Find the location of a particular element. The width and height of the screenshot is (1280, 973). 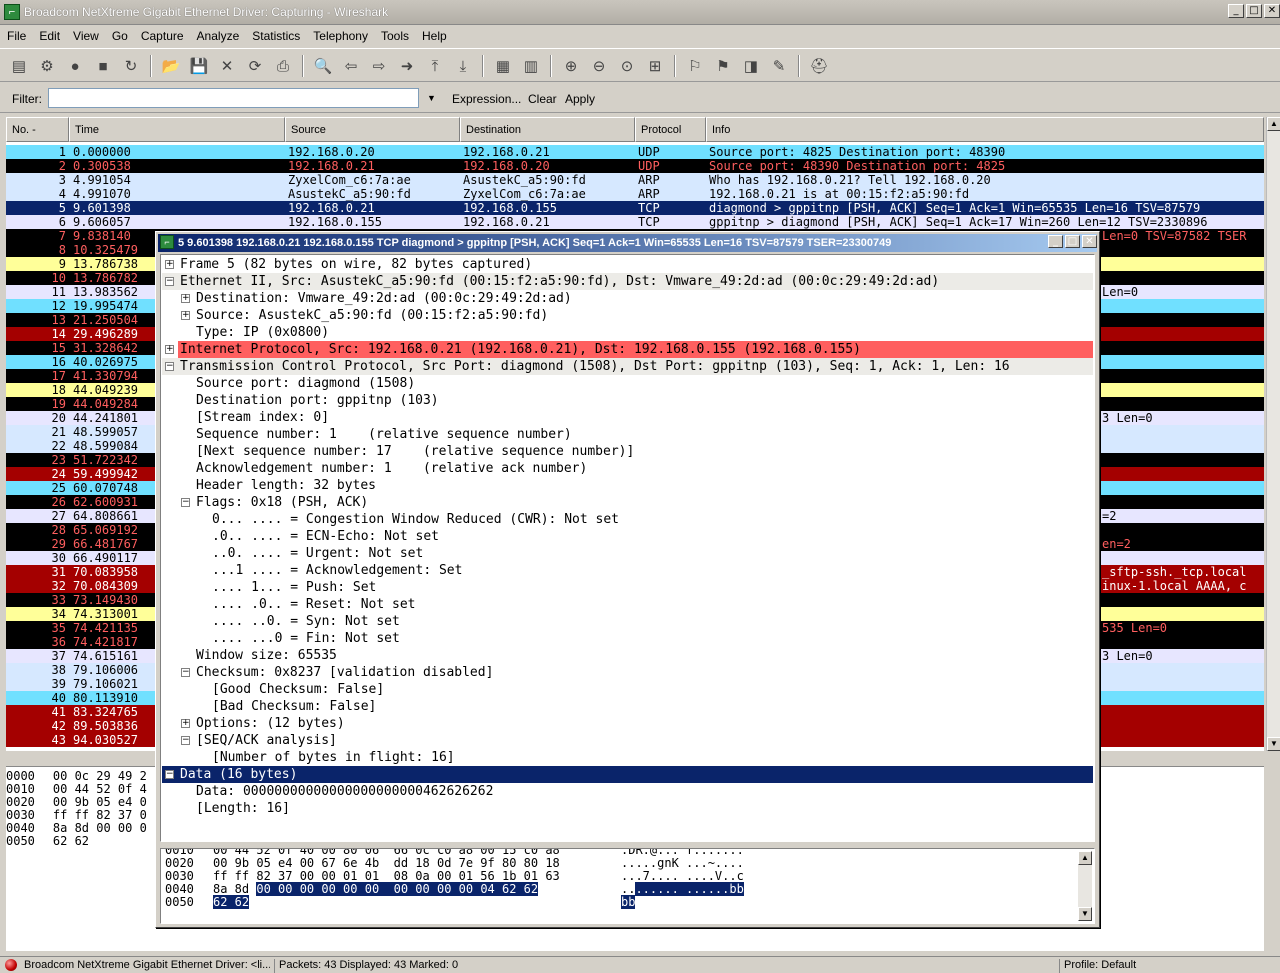

column-header-destination: Destination is located at coordinates (547, 129).